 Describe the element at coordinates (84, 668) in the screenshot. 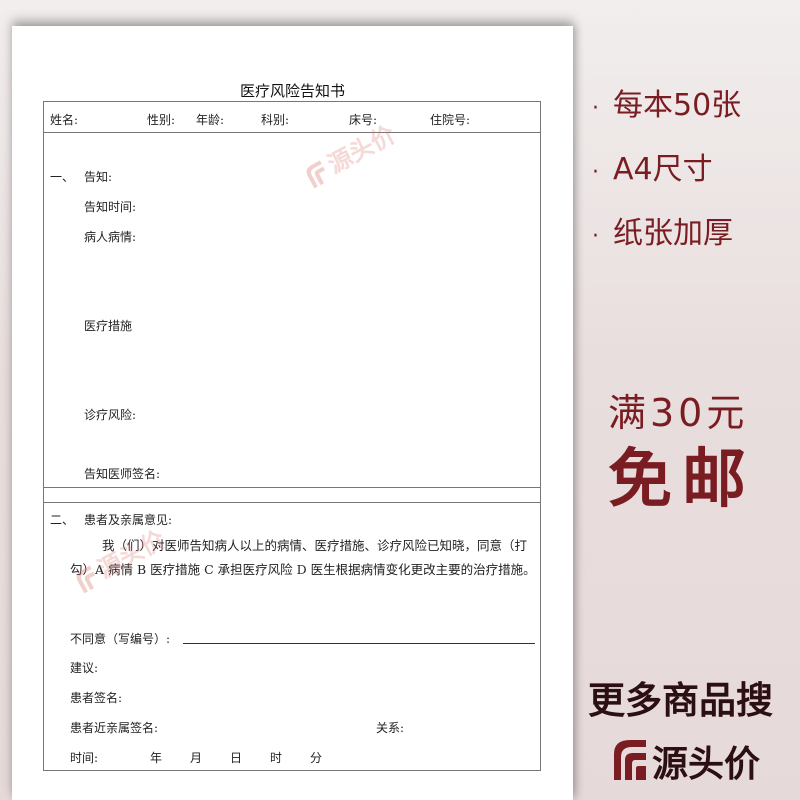

I see `label-suggestion: 建议:` at that location.